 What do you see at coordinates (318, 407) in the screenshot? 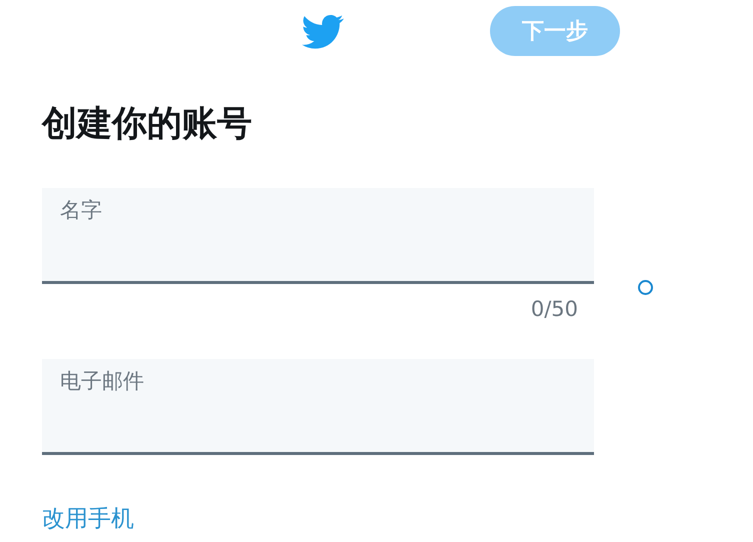
I see `input-field: 电子邮件` at bounding box center [318, 407].